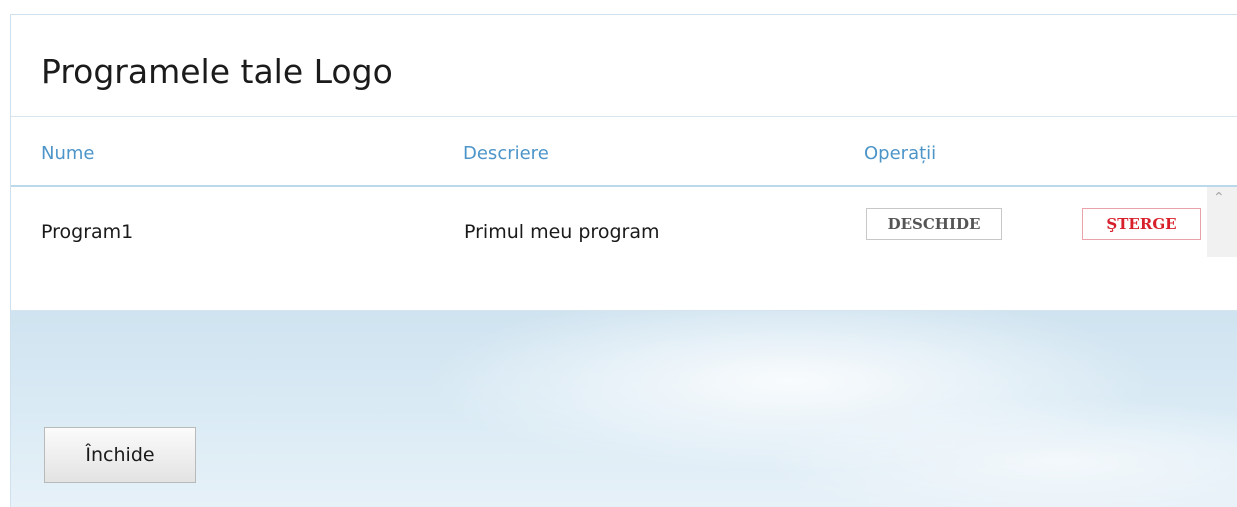 The image size is (1237, 507). Describe the element at coordinates (217, 71) in the screenshot. I see `dialog-title: Programele tale Logo` at that location.